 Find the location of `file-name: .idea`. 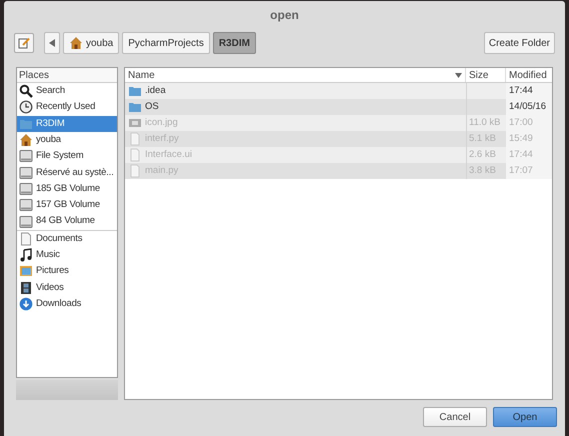

file-name: .idea is located at coordinates (155, 91).